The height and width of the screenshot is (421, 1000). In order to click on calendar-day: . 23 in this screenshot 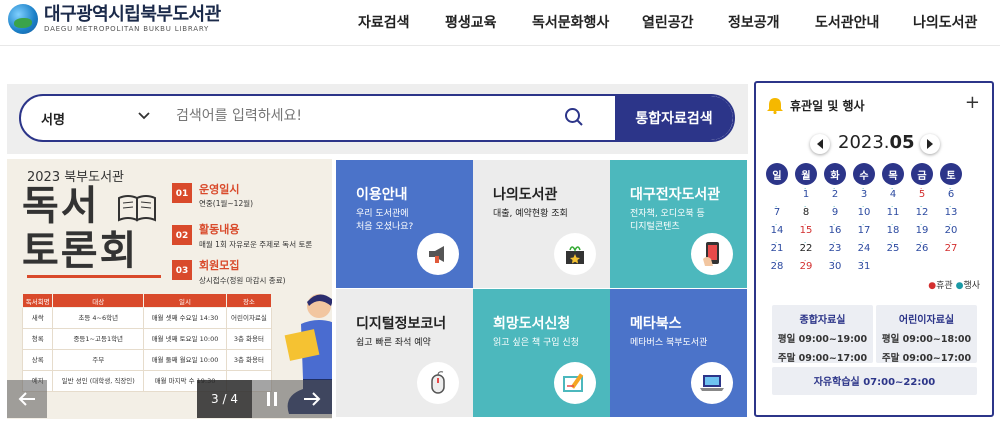, I will do `click(835, 246)`.